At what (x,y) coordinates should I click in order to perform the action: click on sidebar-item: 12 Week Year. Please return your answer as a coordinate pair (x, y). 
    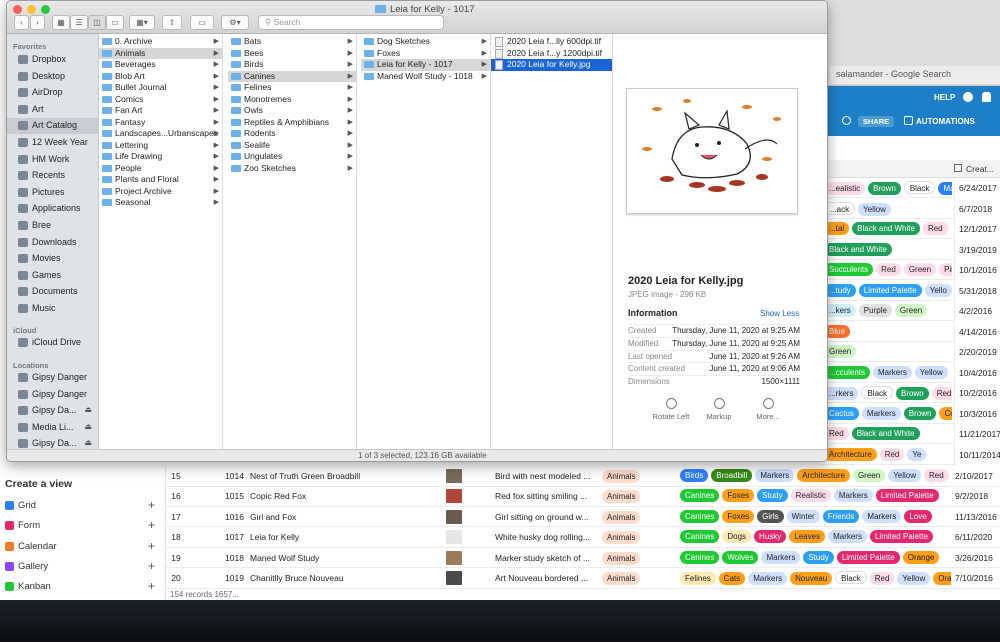
    Looking at the image, I should click on (52, 143).